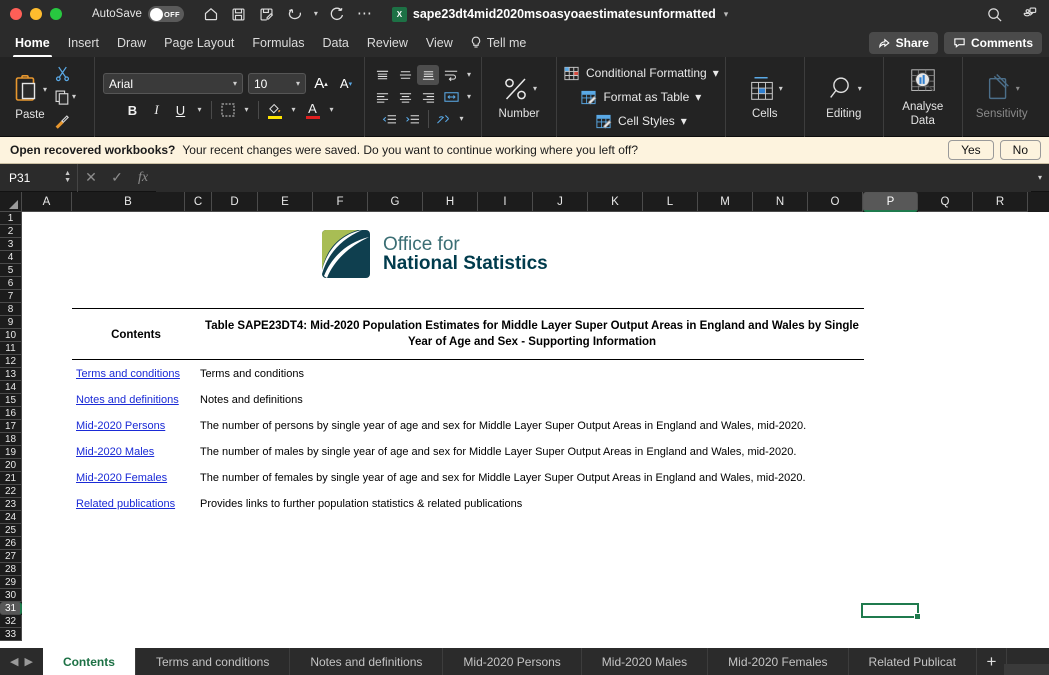  What do you see at coordinates (945, 202) in the screenshot?
I see `column-header-q: Q` at bounding box center [945, 202].